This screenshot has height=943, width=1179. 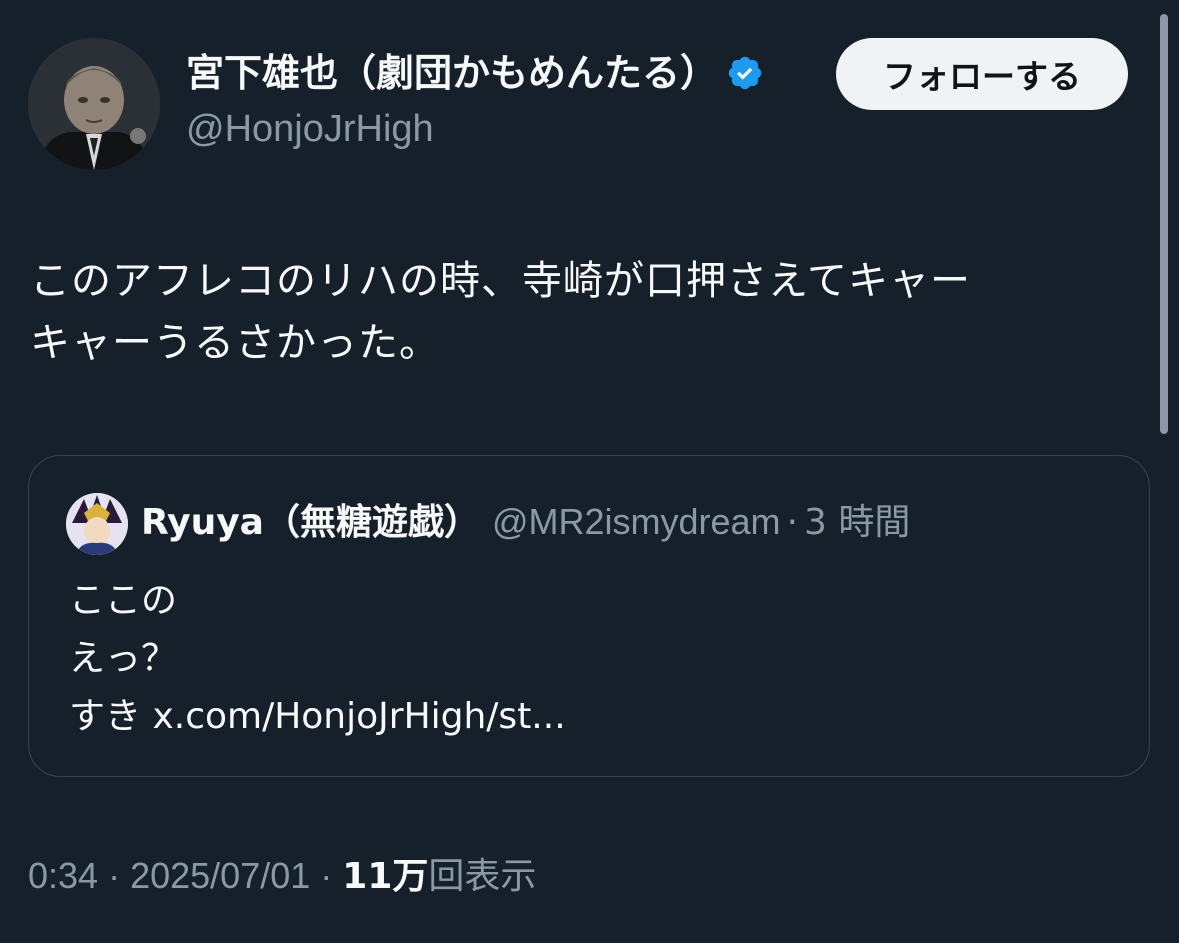 I want to click on views-label: 回表示, so click(x=482, y=876).